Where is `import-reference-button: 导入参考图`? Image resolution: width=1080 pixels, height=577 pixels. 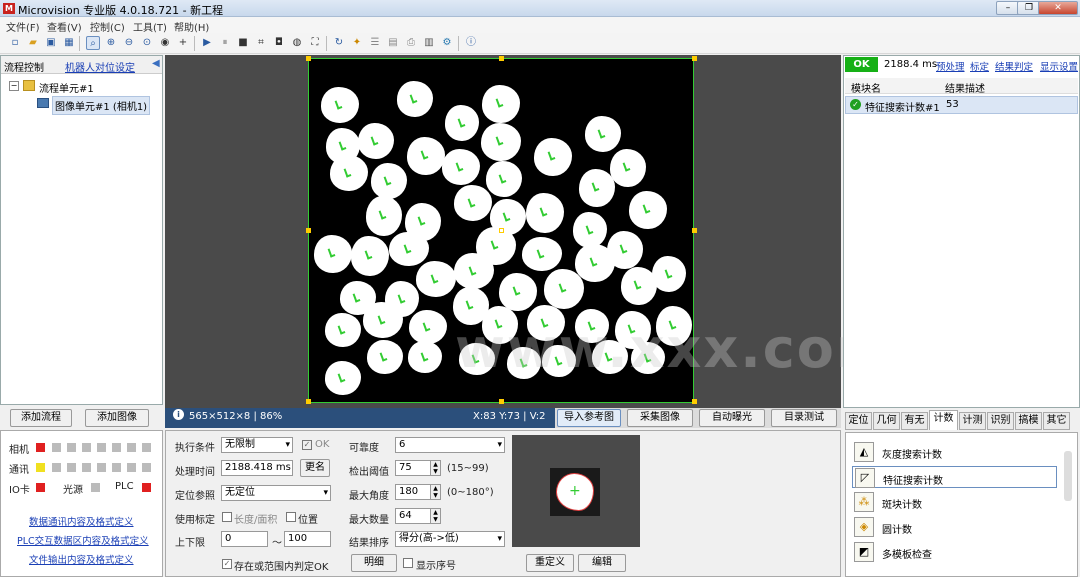 import-reference-button: 导入参考图 is located at coordinates (589, 418).